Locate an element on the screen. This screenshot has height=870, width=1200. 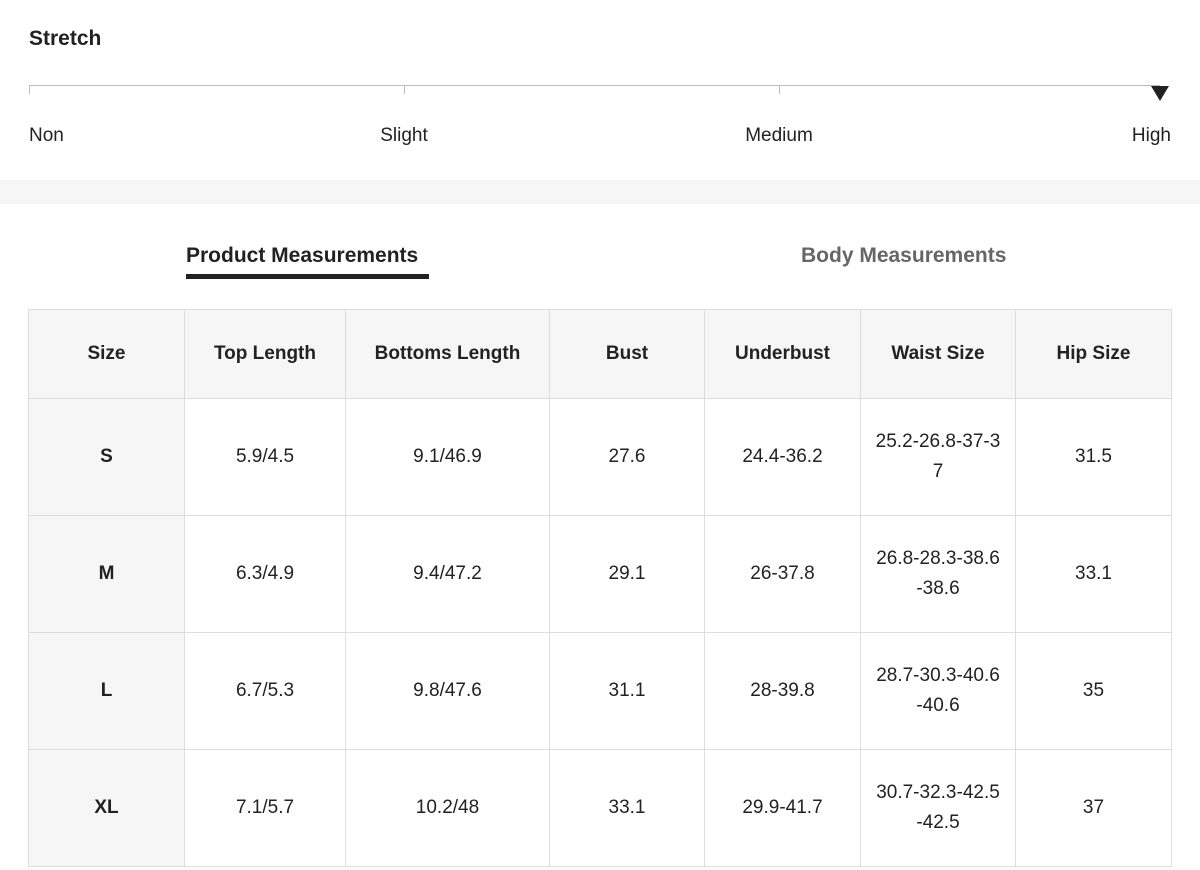
table-cell: 30.7-32.3-42.5-42.5 is located at coordinates (938, 808).